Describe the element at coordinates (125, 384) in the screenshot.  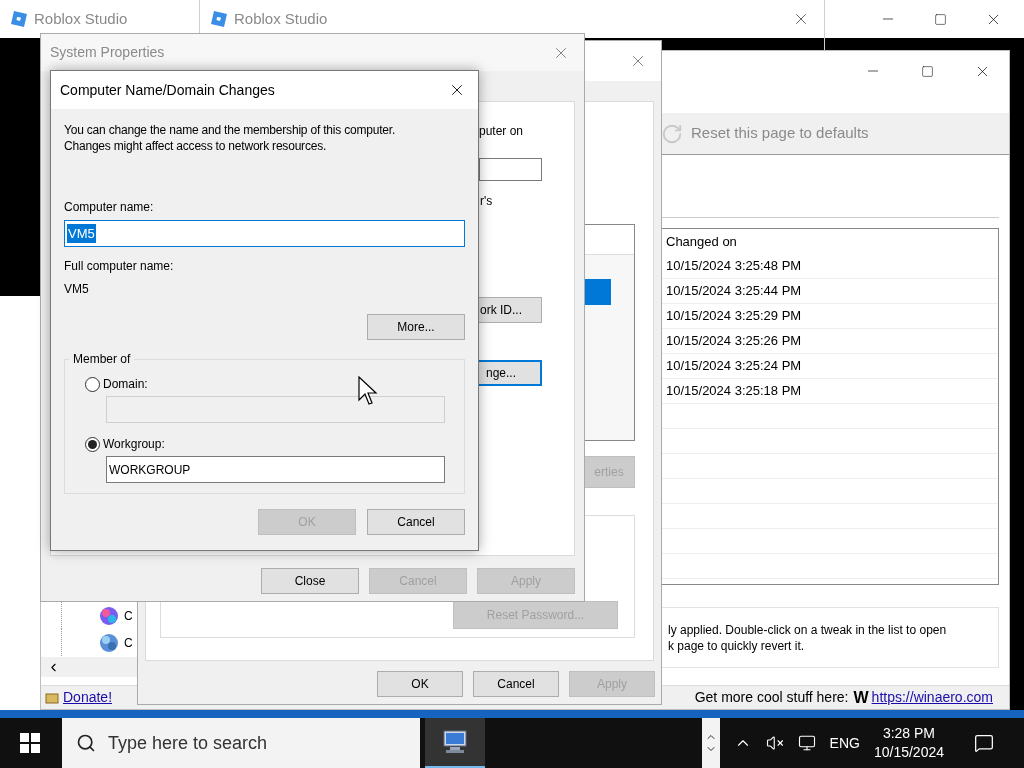
I see `radio-label: Domain:` at that location.